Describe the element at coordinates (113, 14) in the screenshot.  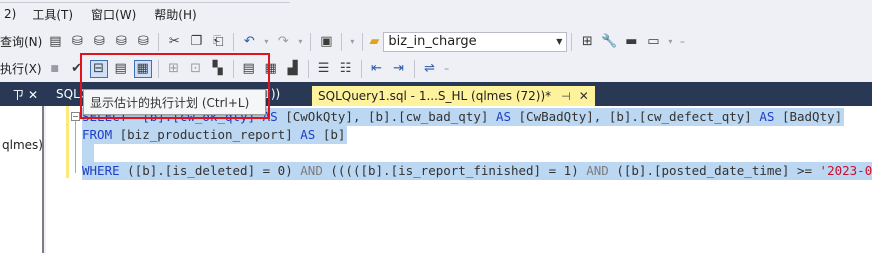
I see `menu-item-window: 窗口(W)` at that location.